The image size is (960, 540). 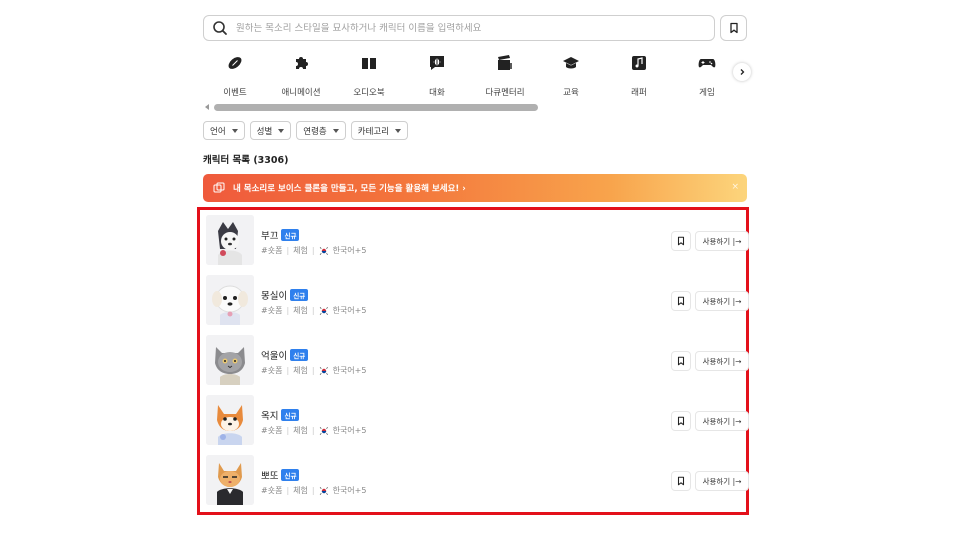 I want to click on filter-label: 카테고리, so click(x=373, y=131).